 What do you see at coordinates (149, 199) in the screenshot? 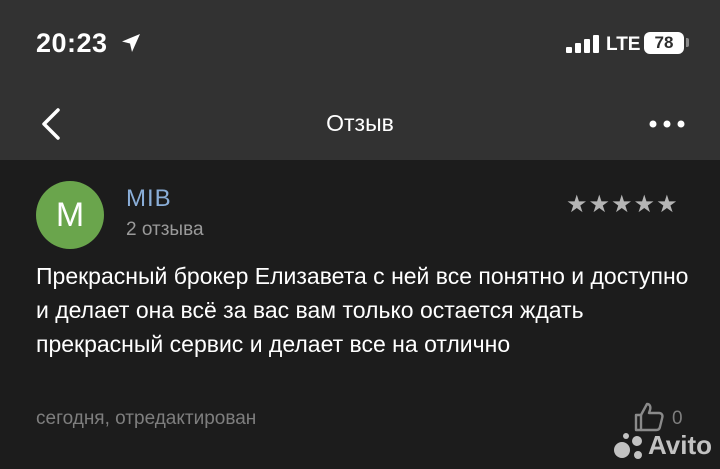
I see `author-name: MIB` at bounding box center [149, 199].